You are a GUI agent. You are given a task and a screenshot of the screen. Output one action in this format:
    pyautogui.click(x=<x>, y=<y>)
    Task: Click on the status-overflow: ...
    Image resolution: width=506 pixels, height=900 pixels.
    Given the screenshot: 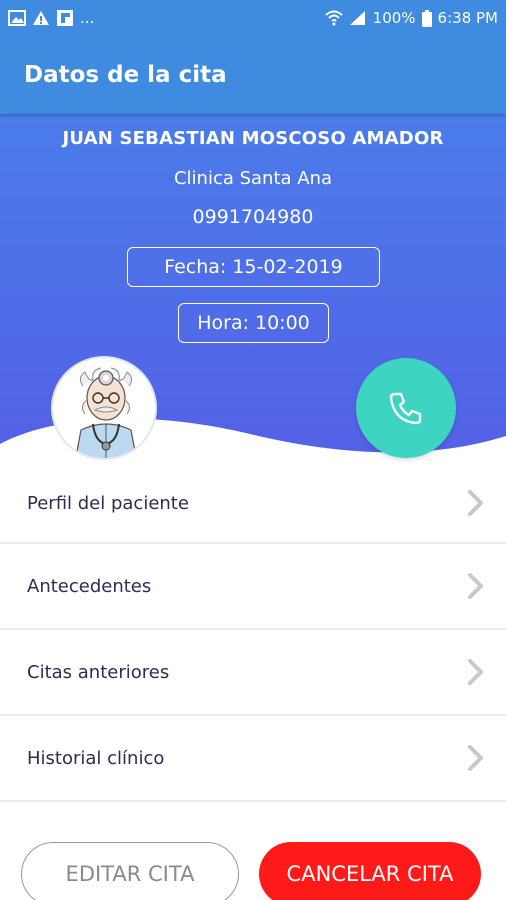 What is the action you would take?
    pyautogui.click(x=87, y=18)
    